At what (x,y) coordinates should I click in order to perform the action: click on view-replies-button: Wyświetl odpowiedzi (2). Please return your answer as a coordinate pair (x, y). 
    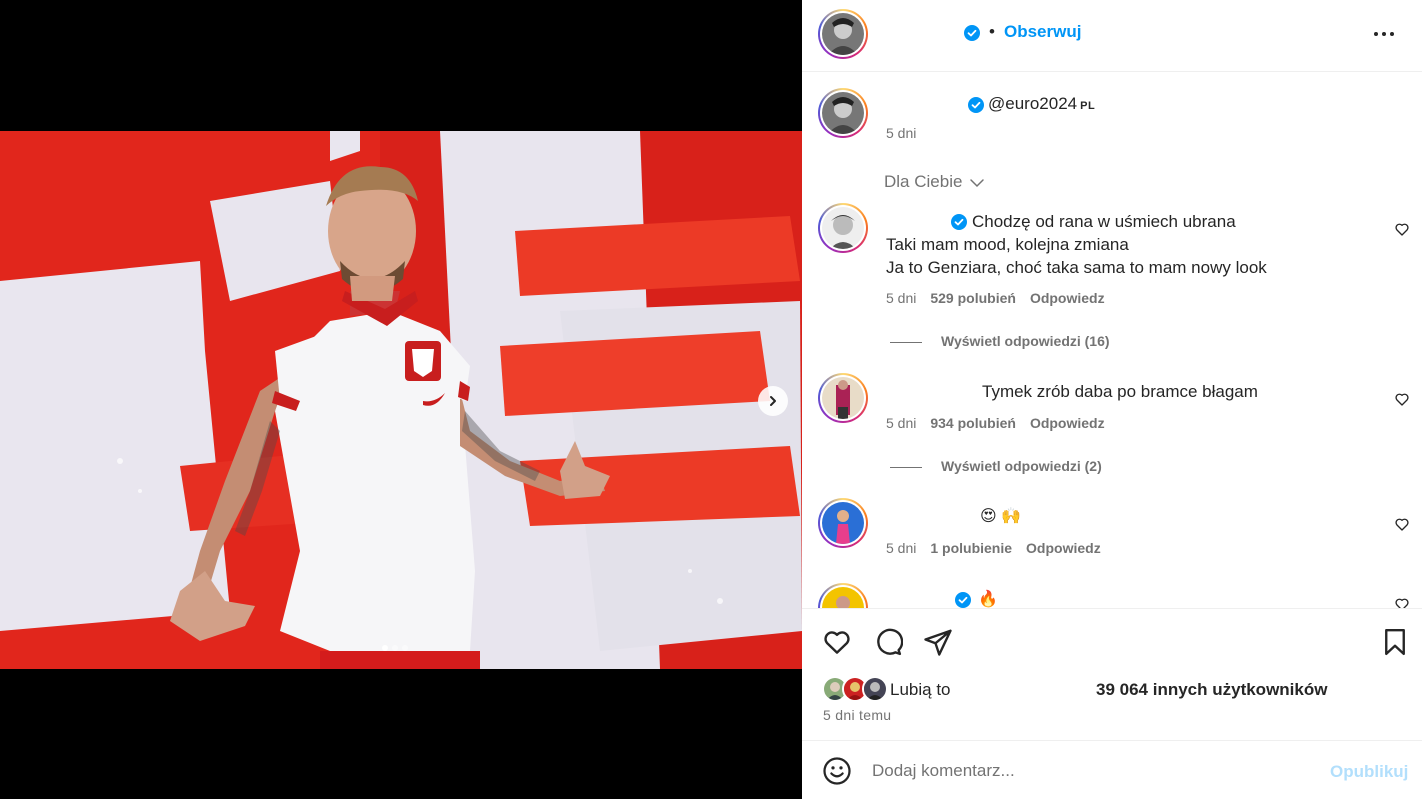
    Looking at the image, I should click on (996, 466).